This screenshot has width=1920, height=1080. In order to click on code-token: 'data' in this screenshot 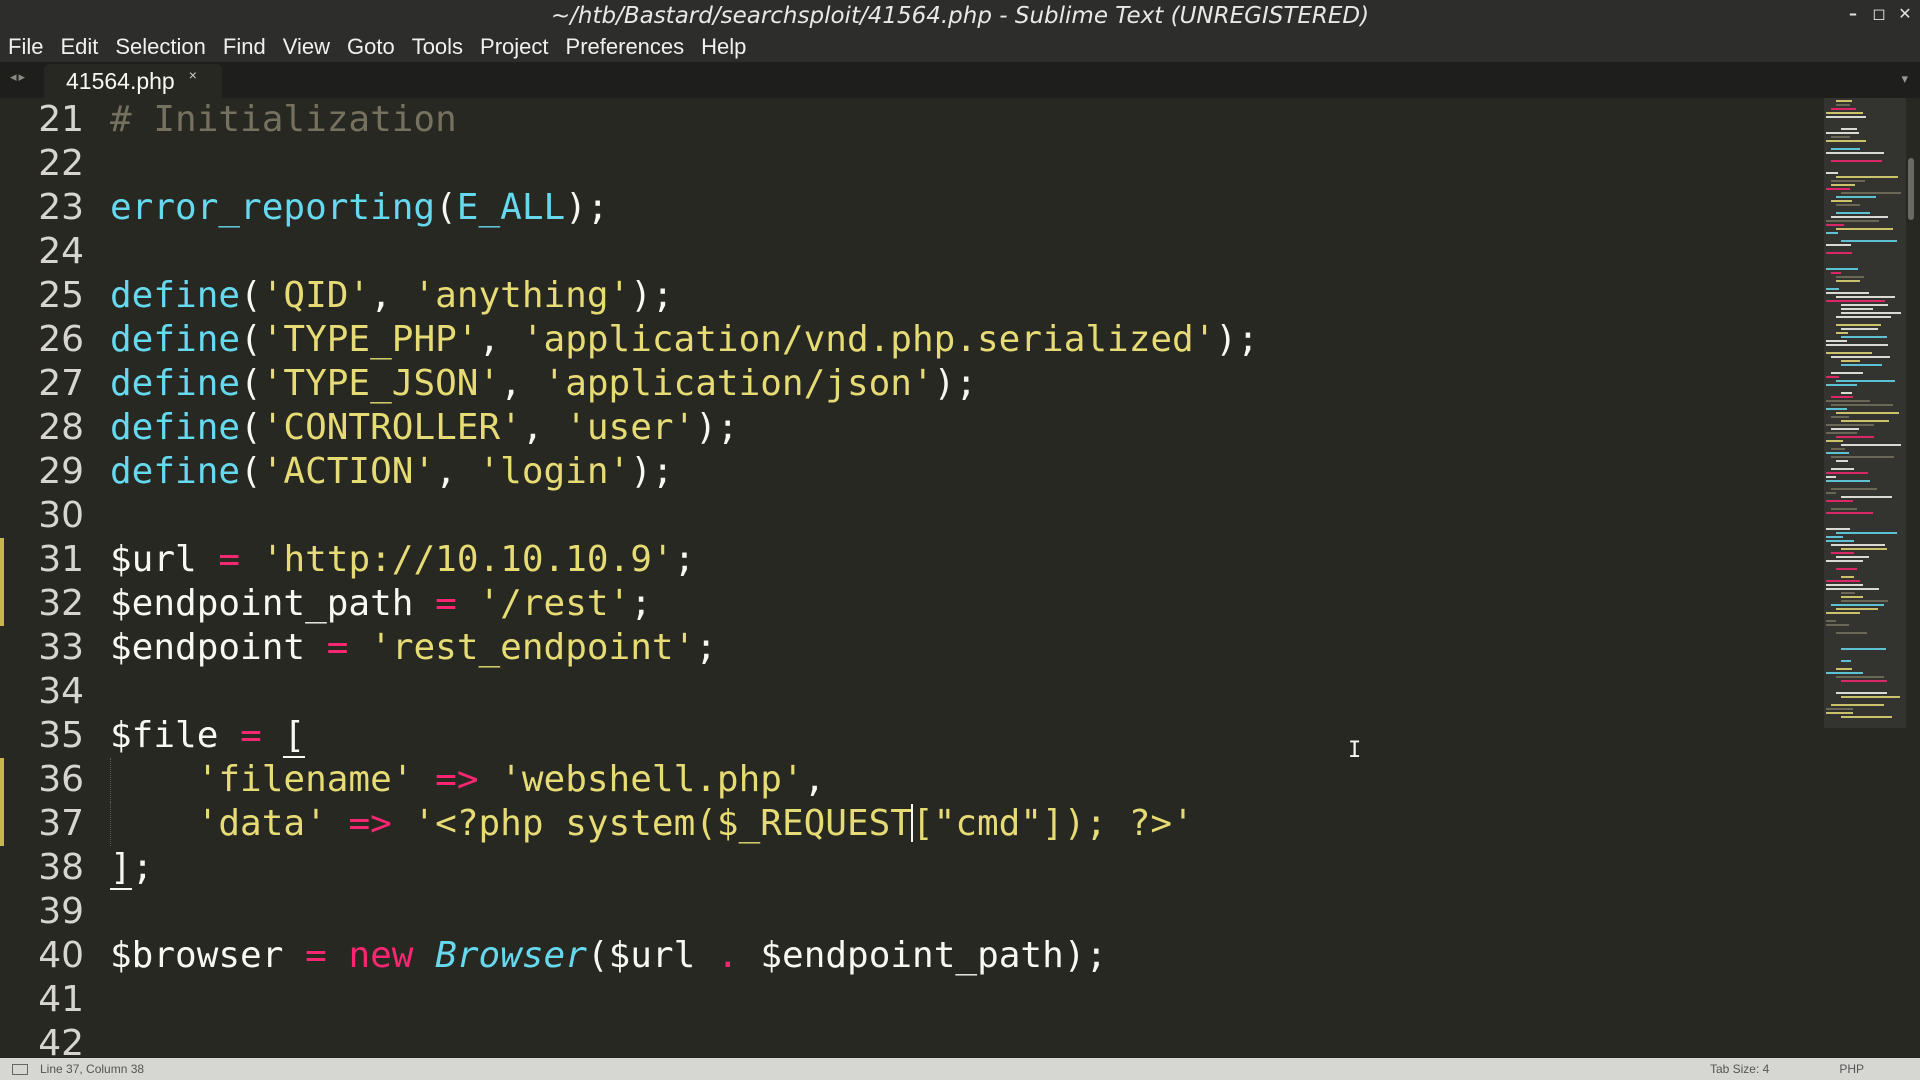, I will do `click(261, 823)`.